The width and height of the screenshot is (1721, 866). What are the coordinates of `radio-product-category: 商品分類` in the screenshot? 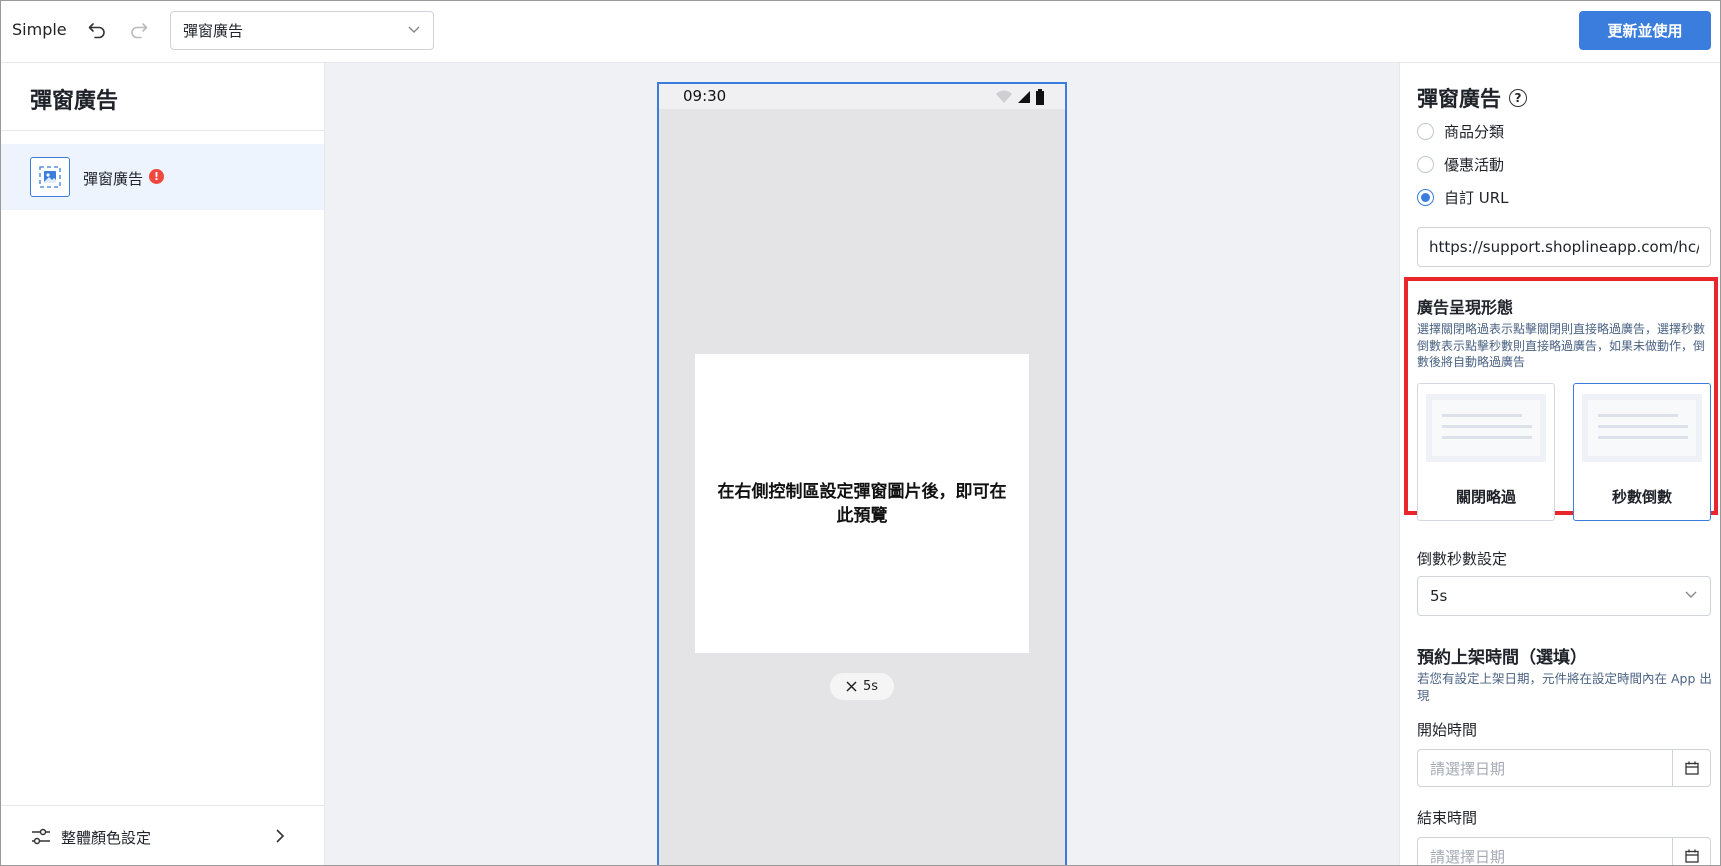 It's located at (1460, 131).